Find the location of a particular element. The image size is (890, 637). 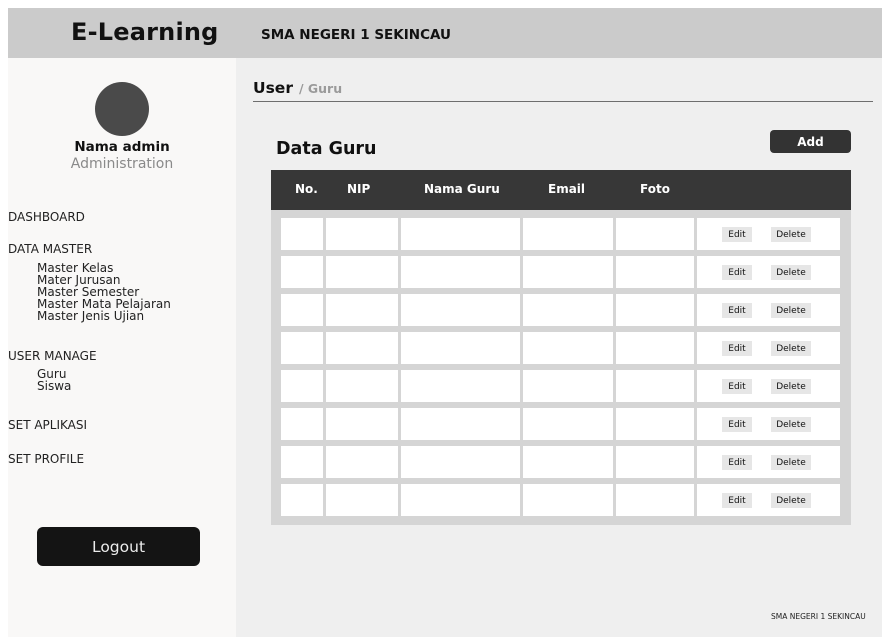

header-foto: Foto is located at coordinates (655, 189).